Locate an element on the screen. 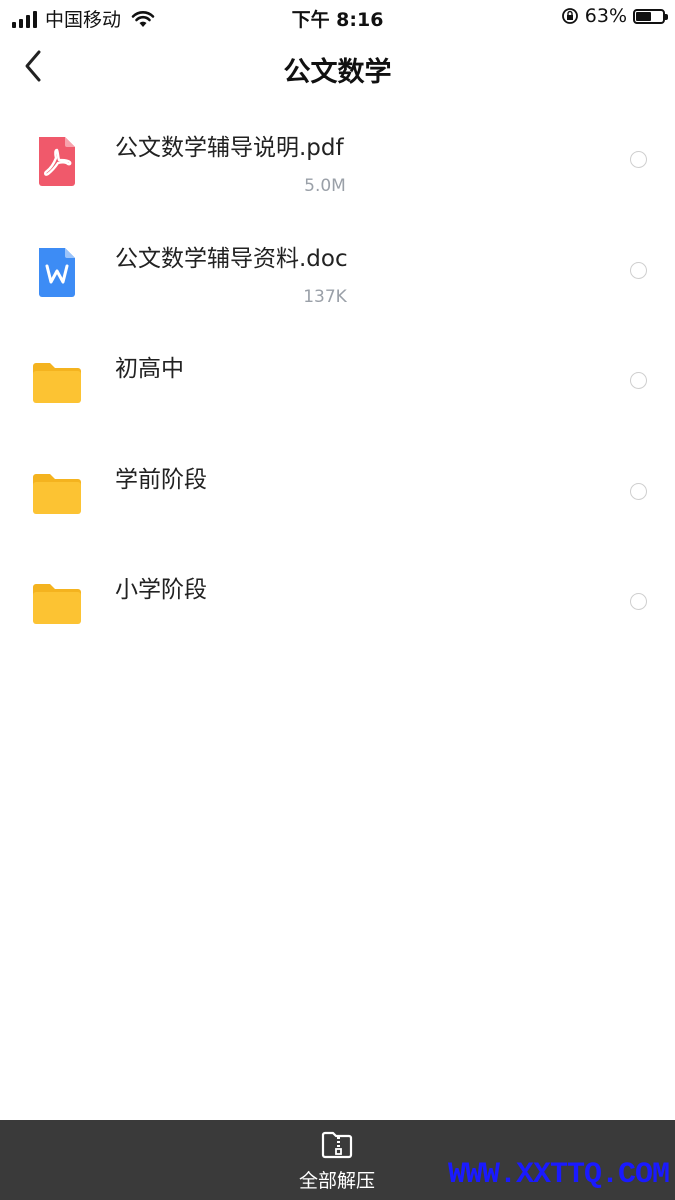  battery-percent: 63% is located at coordinates (605, 16).